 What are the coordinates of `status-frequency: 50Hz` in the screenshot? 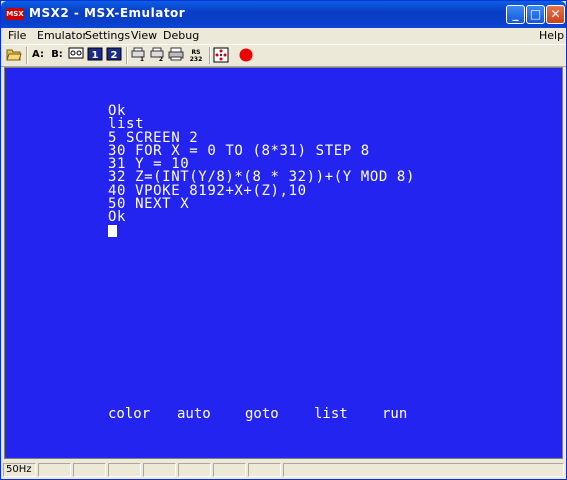 It's located at (19, 470).